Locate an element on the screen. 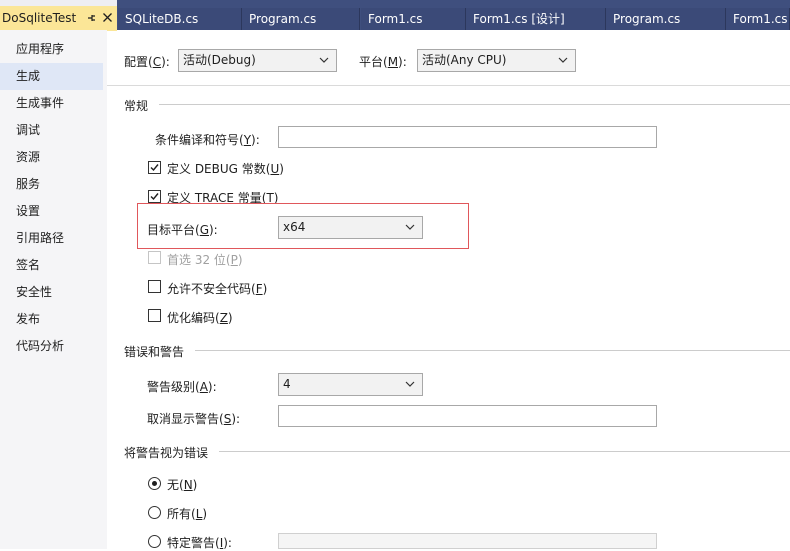 This screenshot has height=551, width=790. treat-warnings-all-radio is located at coordinates (154, 512).